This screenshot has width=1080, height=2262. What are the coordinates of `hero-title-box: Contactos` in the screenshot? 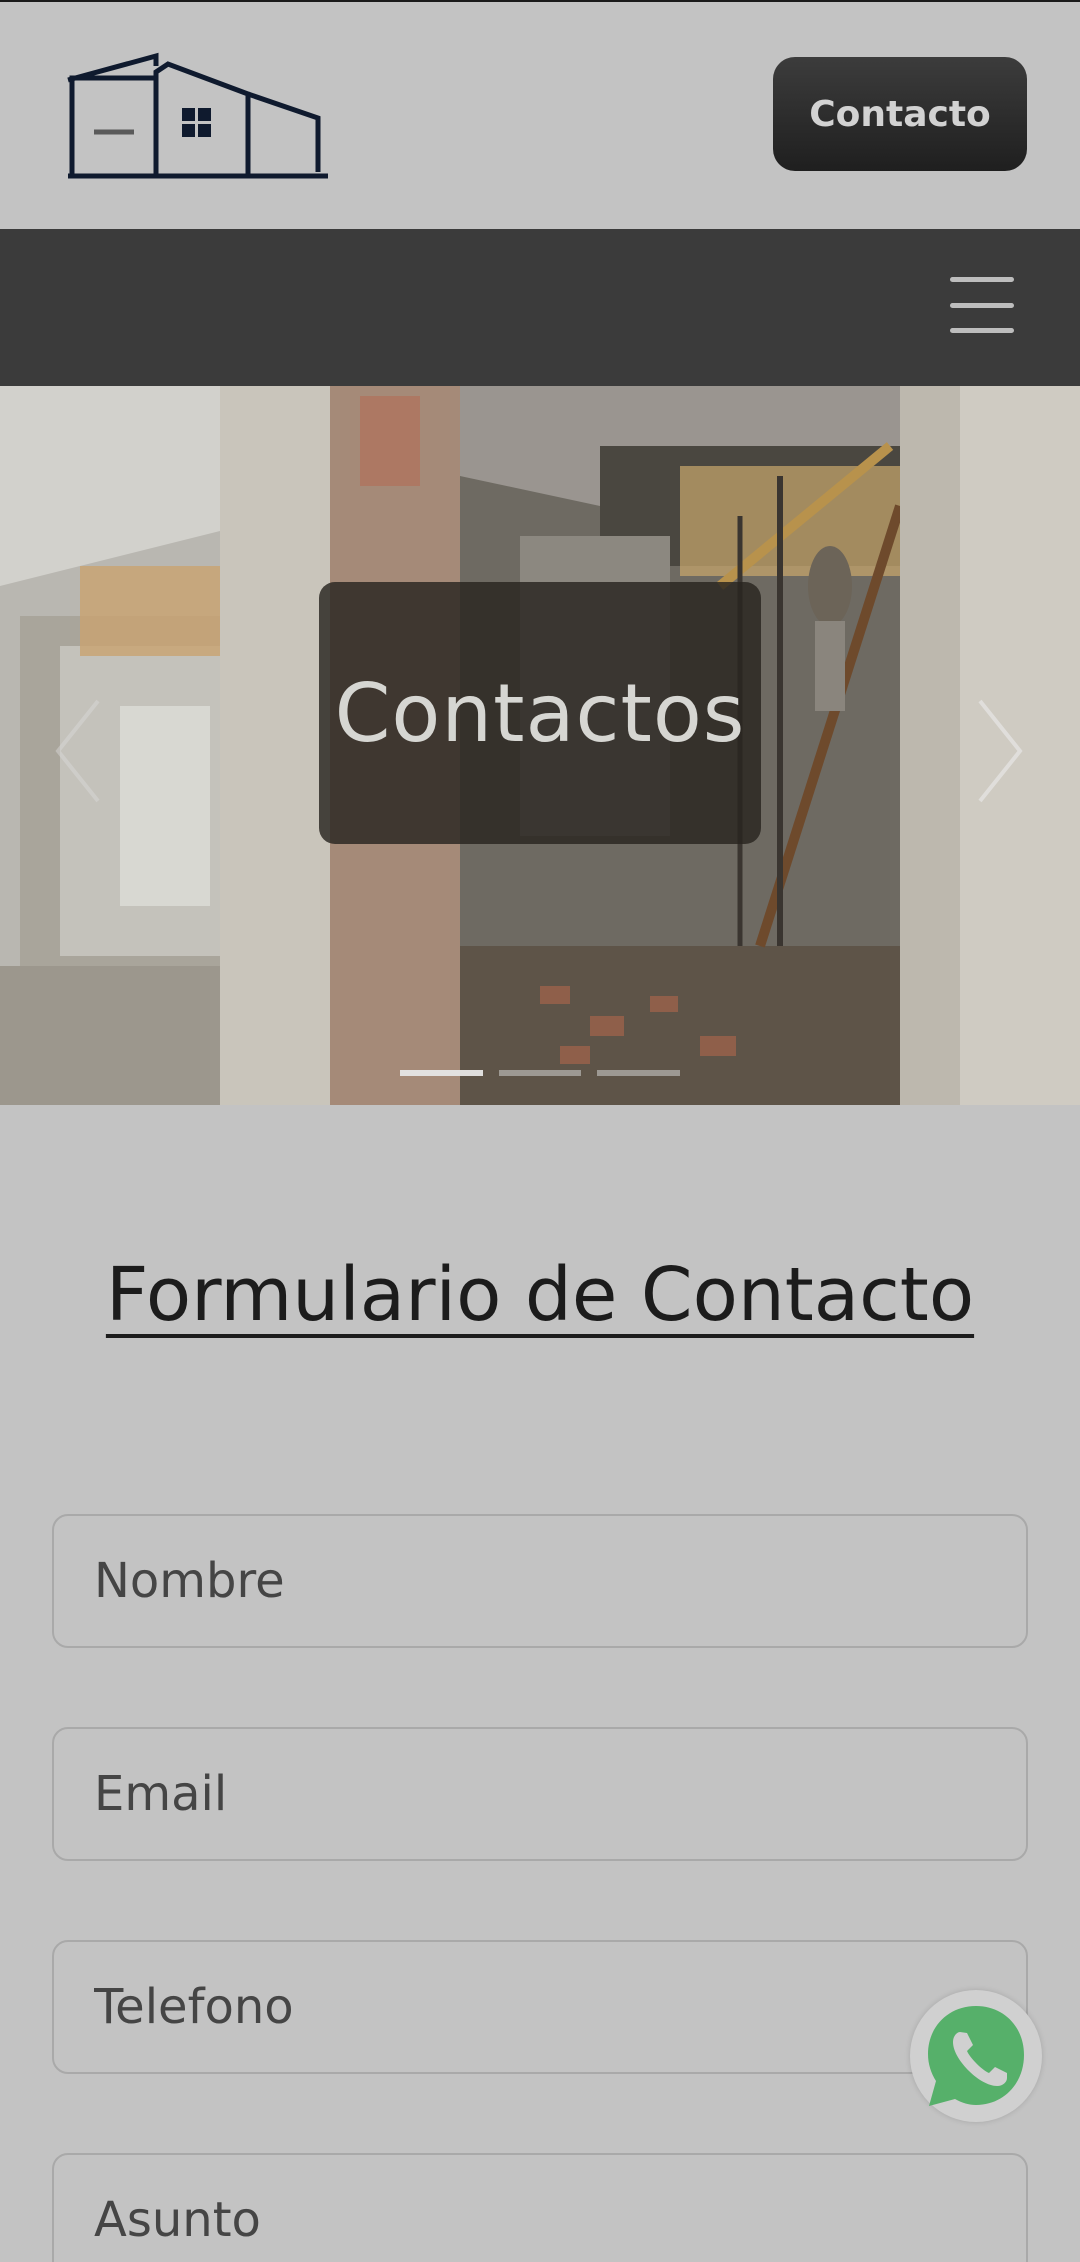 It's located at (540, 713).